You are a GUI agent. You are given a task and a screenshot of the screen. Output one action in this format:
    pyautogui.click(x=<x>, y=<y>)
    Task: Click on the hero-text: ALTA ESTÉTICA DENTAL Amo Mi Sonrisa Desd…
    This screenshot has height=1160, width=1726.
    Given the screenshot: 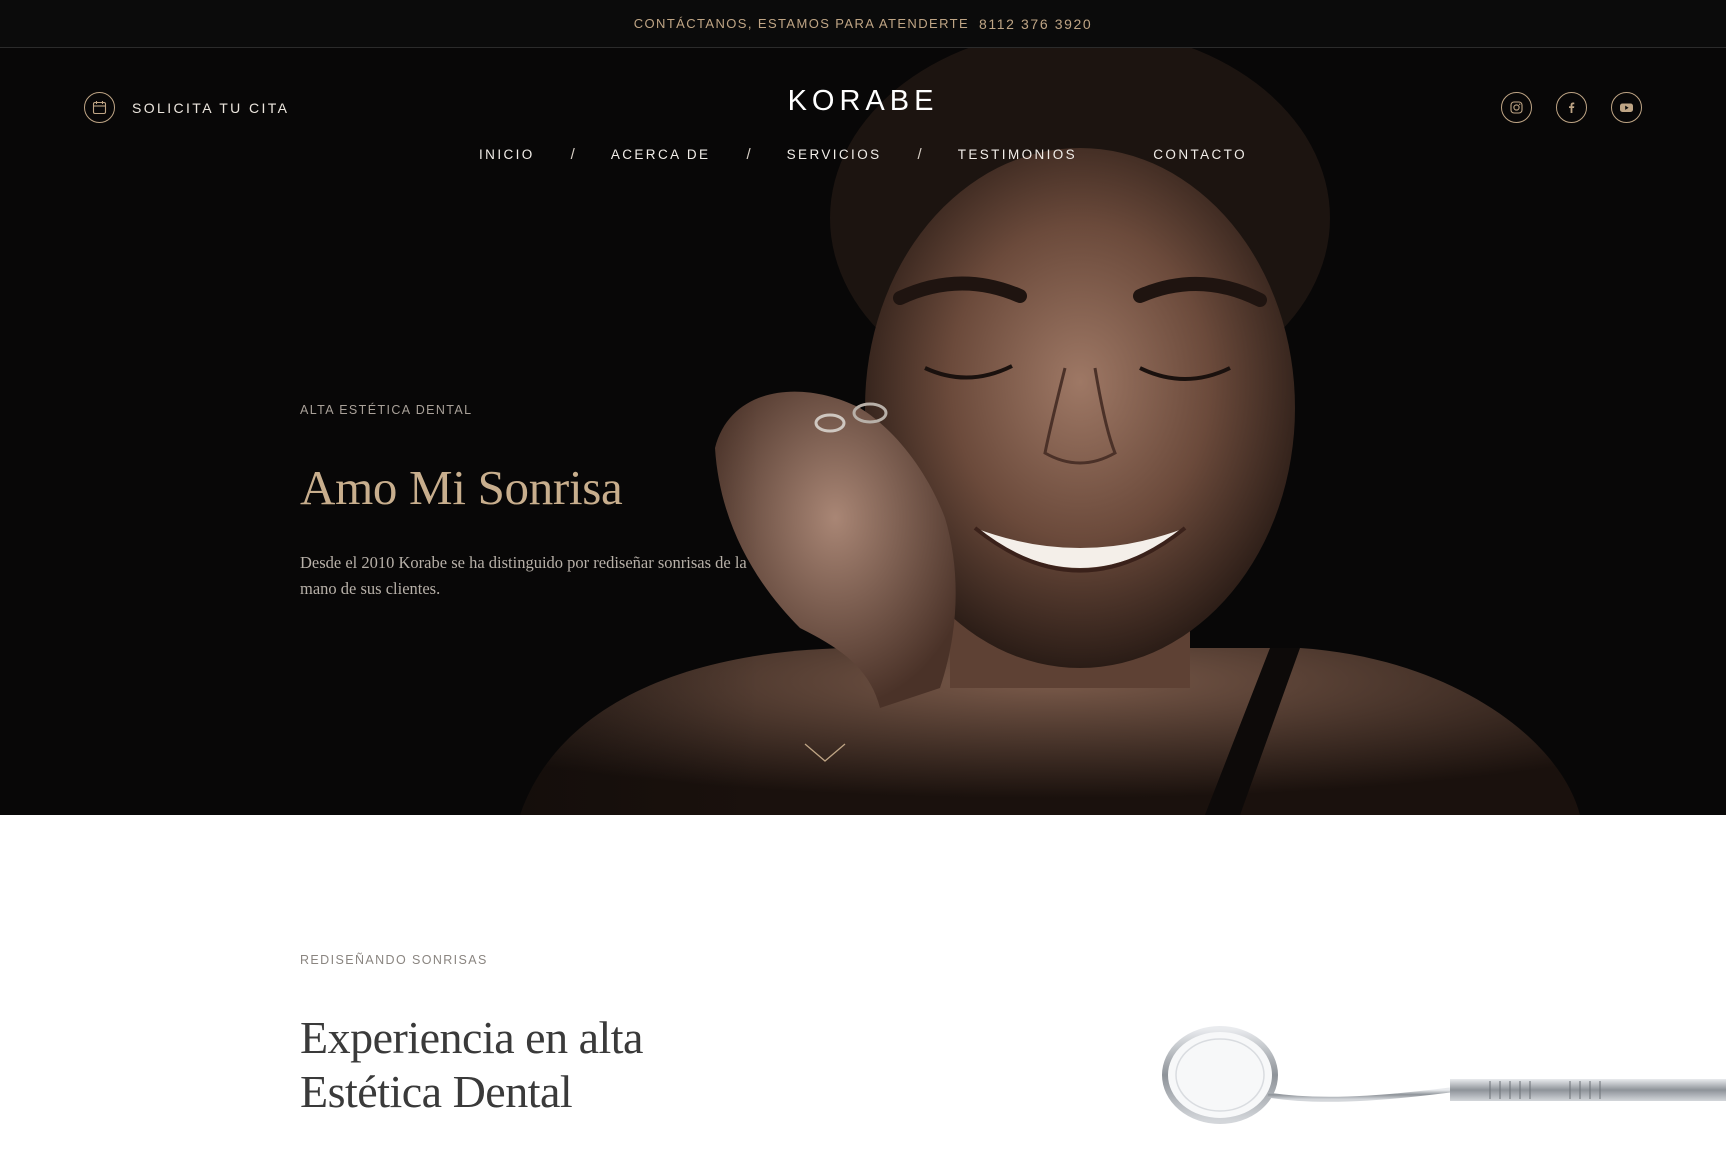 What is the action you would take?
    pyautogui.click(x=540, y=502)
    